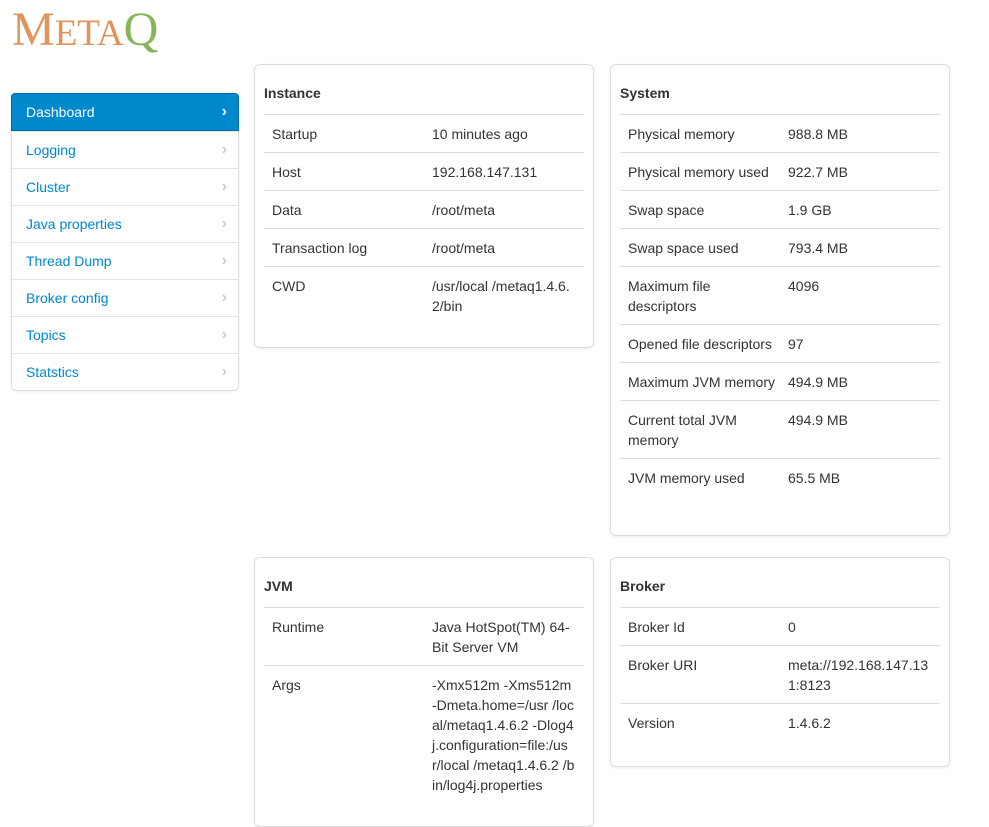 The image size is (989, 827). I want to click on instance-panel-title: Instance, so click(424, 90).